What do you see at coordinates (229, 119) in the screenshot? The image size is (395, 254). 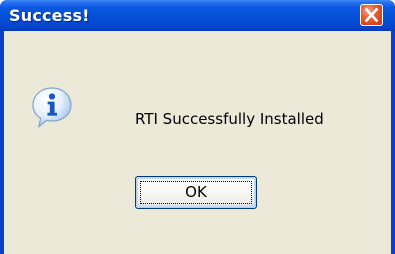 I see `message-text: RTI Successfully Installed` at bounding box center [229, 119].